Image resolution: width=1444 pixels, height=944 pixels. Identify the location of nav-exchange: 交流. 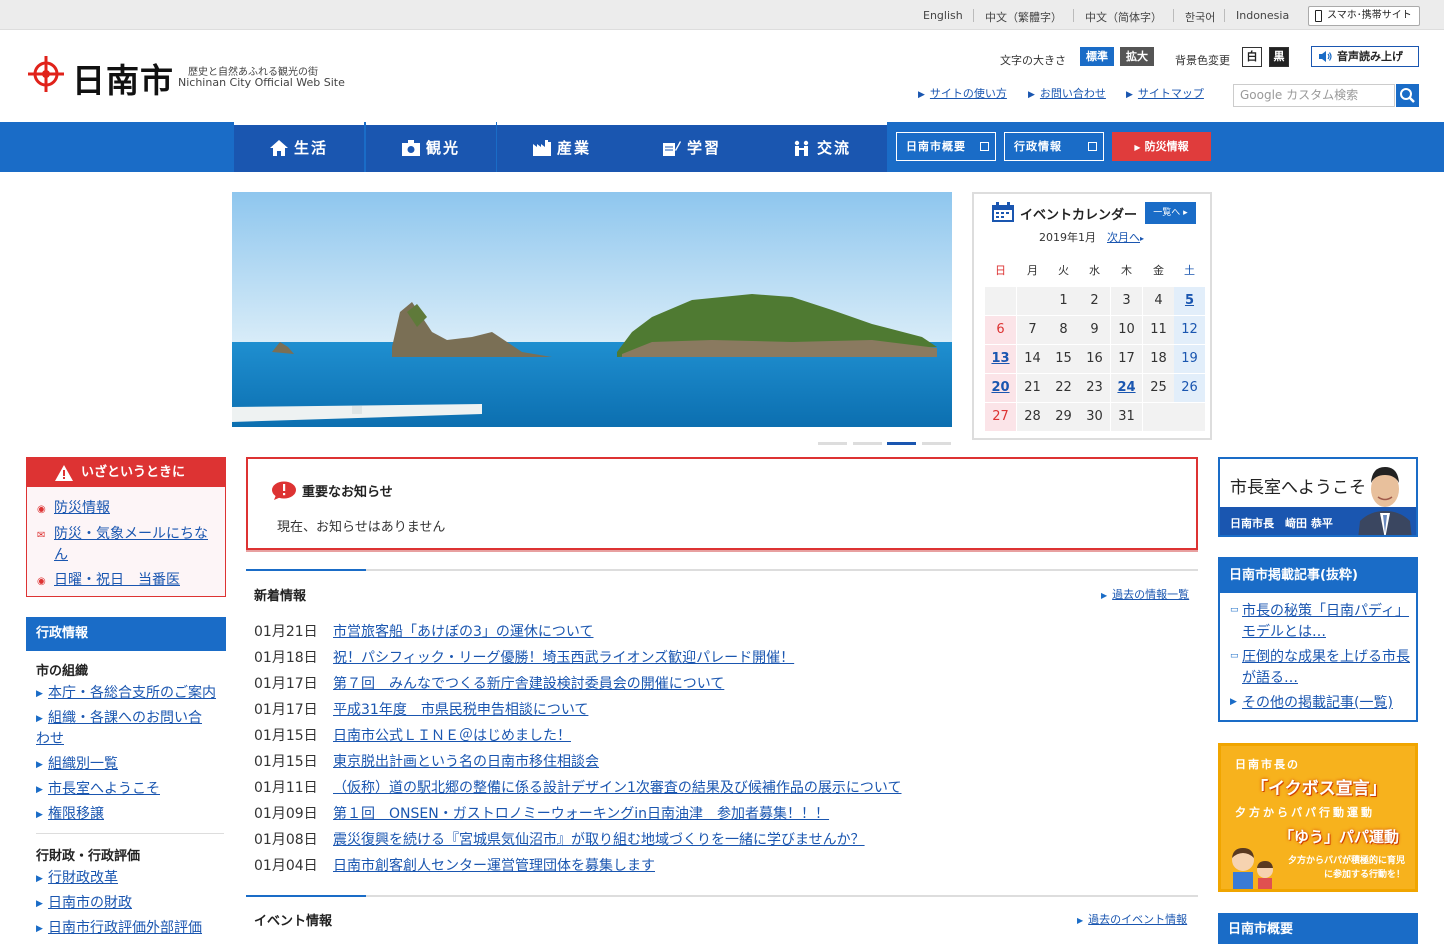
(822, 147).